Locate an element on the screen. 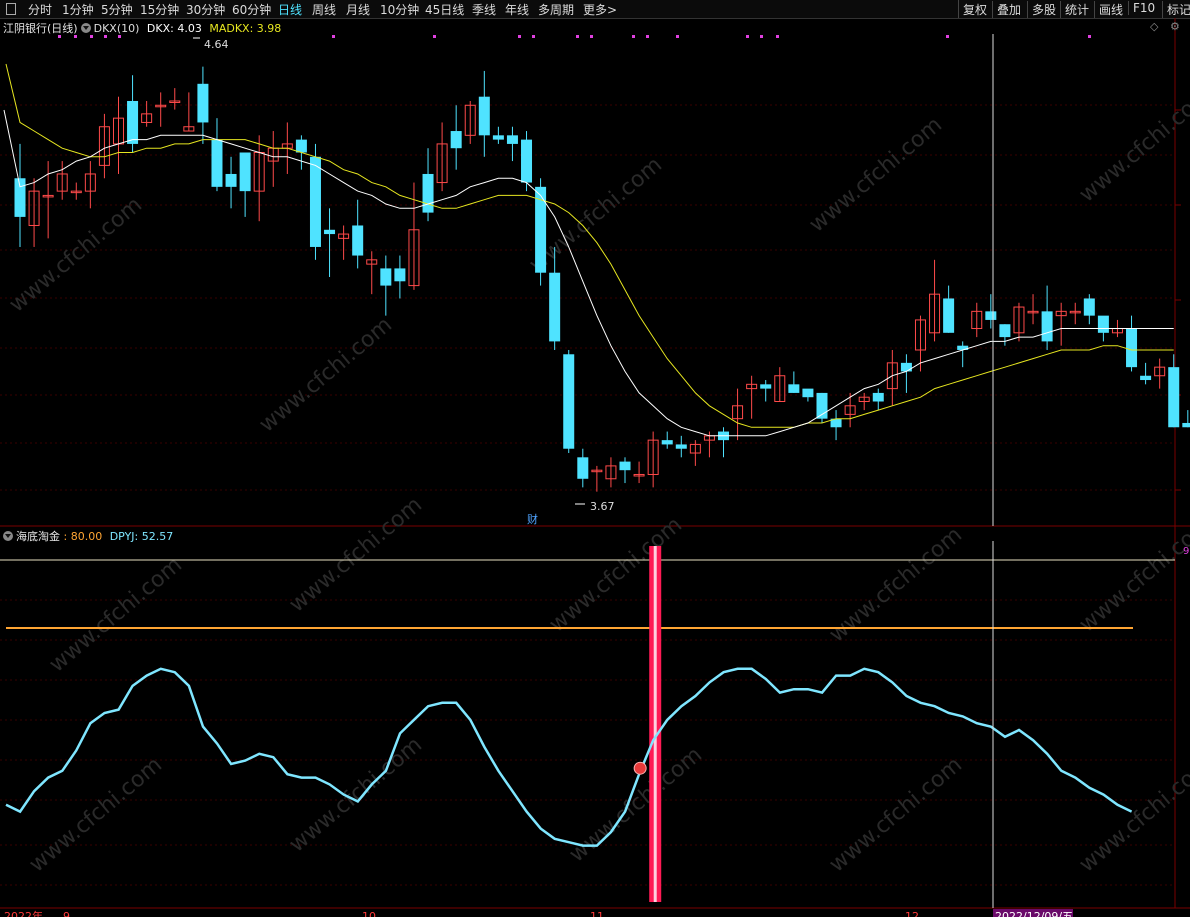 This screenshot has height=917, width=1190. date-label: 12 is located at coordinates (912, 913).